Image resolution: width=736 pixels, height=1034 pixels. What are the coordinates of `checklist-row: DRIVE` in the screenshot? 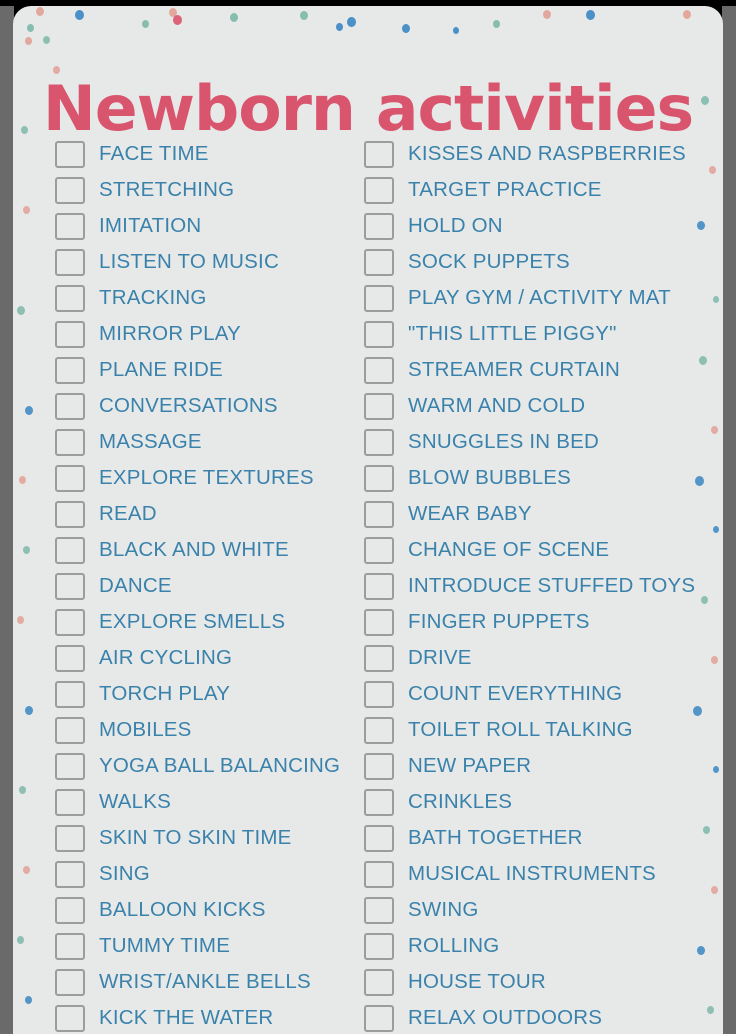 It's located at (543, 658).